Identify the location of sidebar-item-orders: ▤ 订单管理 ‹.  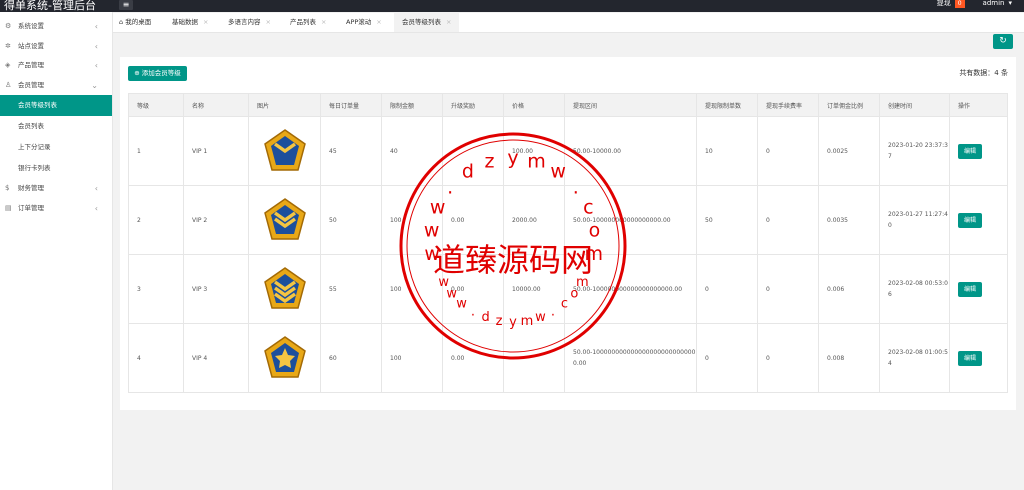
(56, 209).